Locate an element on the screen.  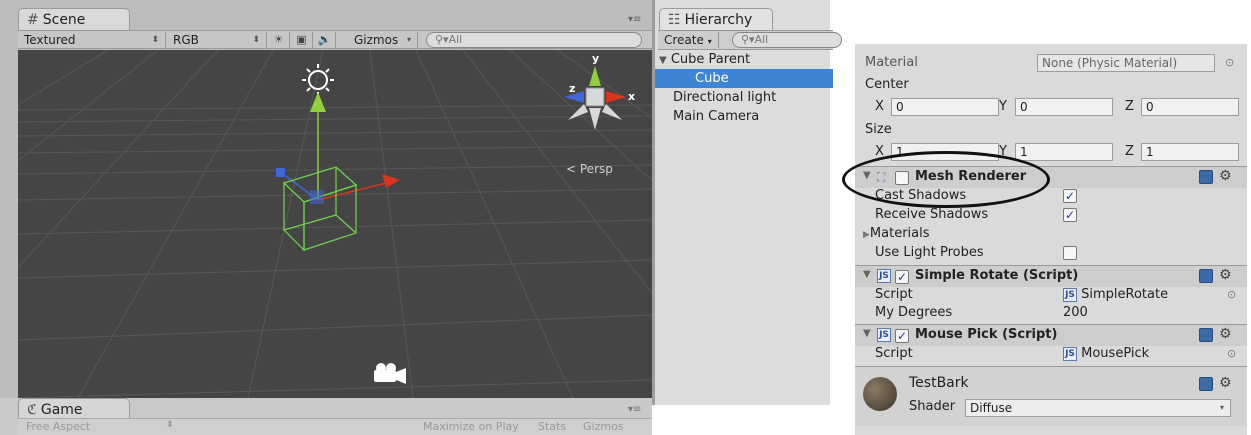
center-x-field: 0 is located at coordinates (945, 107).